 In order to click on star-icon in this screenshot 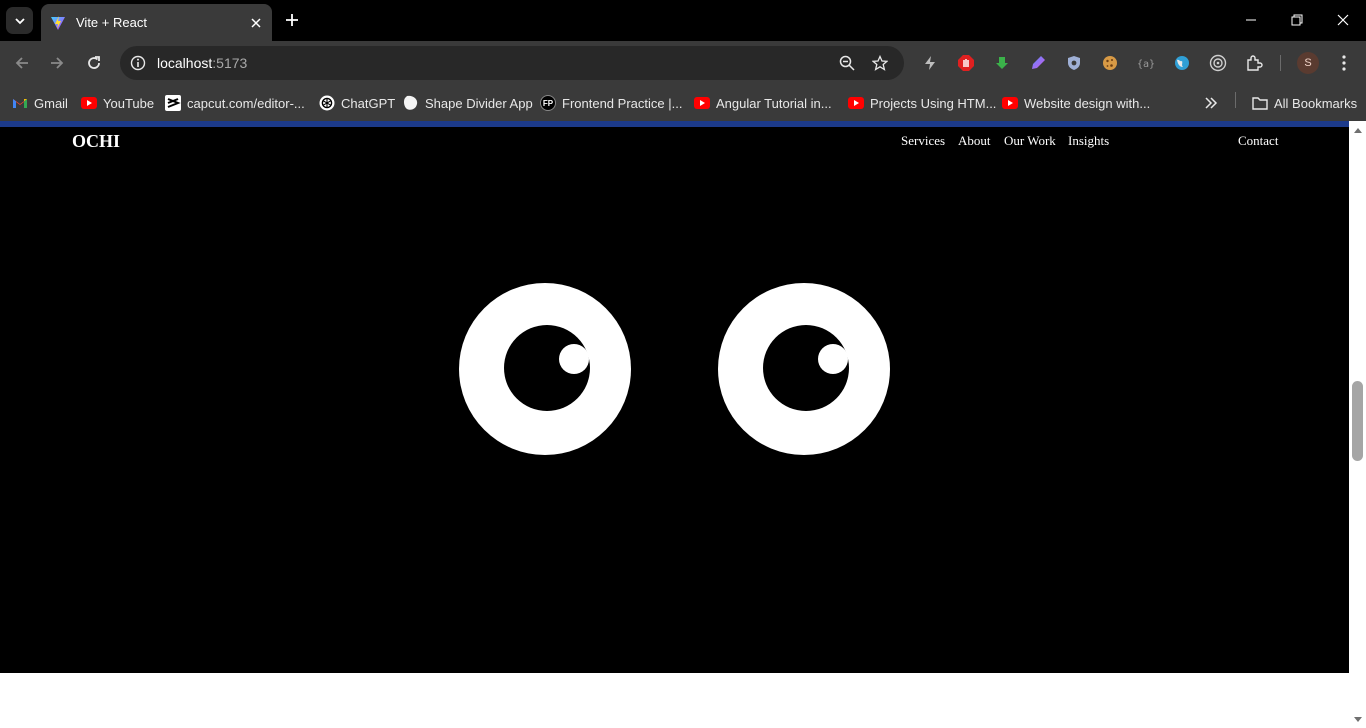, I will do `click(880, 63)`.